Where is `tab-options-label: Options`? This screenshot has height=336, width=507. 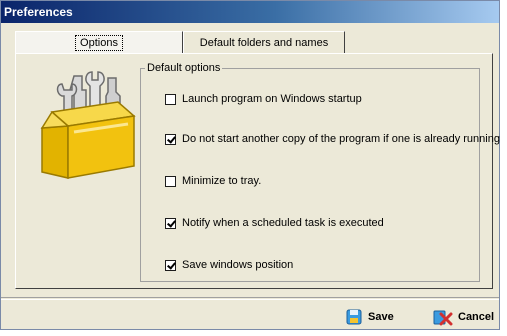 tab-options-label: Options is located at coordinates (99, 43).